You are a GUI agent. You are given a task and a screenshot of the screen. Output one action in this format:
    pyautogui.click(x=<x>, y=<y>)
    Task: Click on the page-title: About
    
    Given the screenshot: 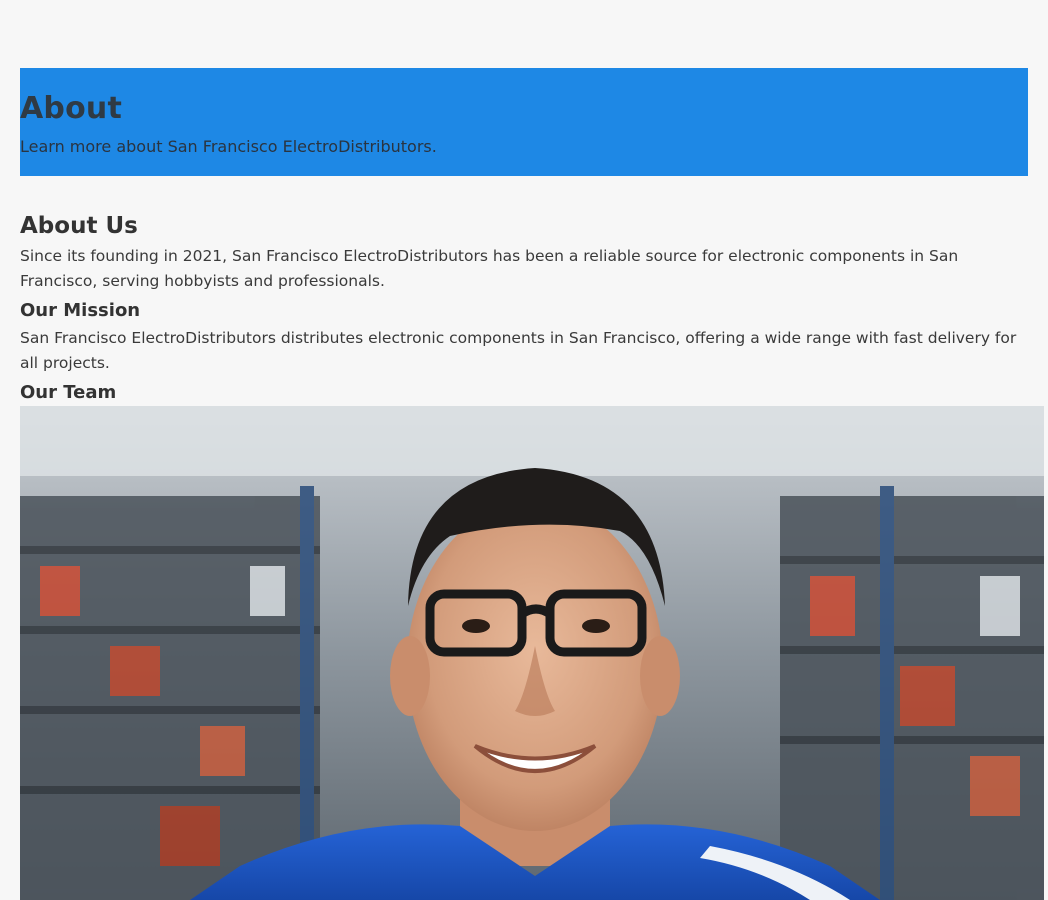 What is the action you would take?
    pyautogui.click(x=71, y=108)
    